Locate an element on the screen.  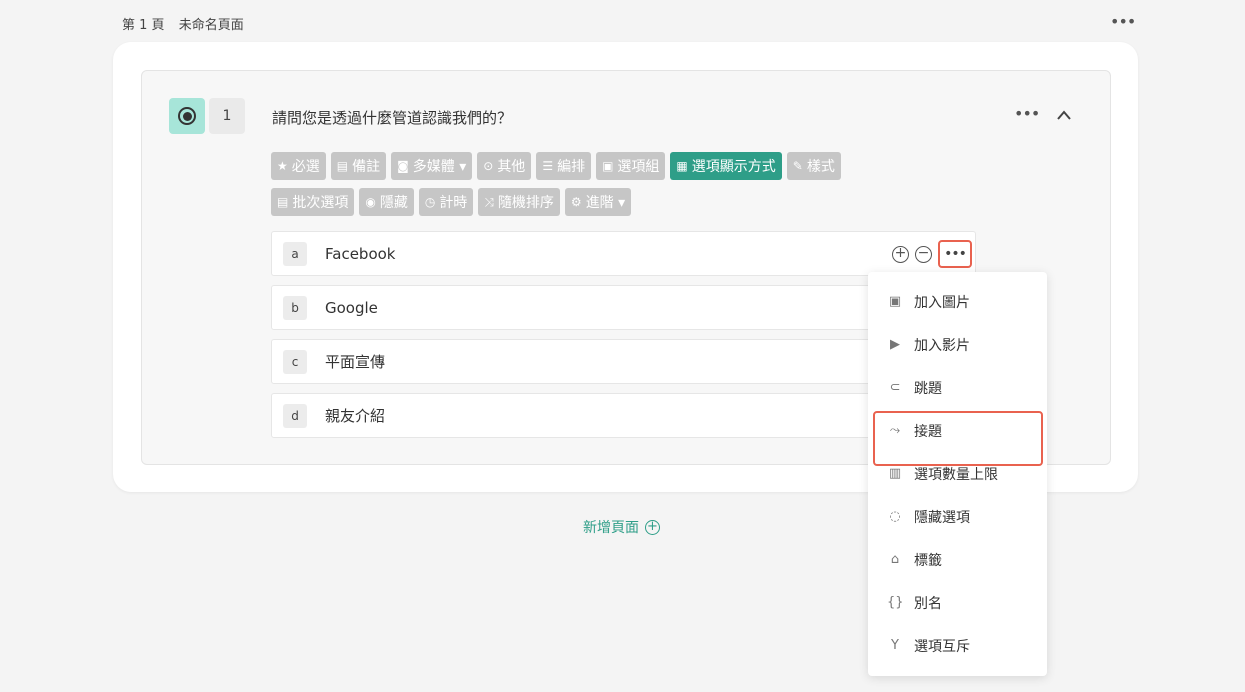
jump-icon: ⊂ is located at coordinates (895, 387).